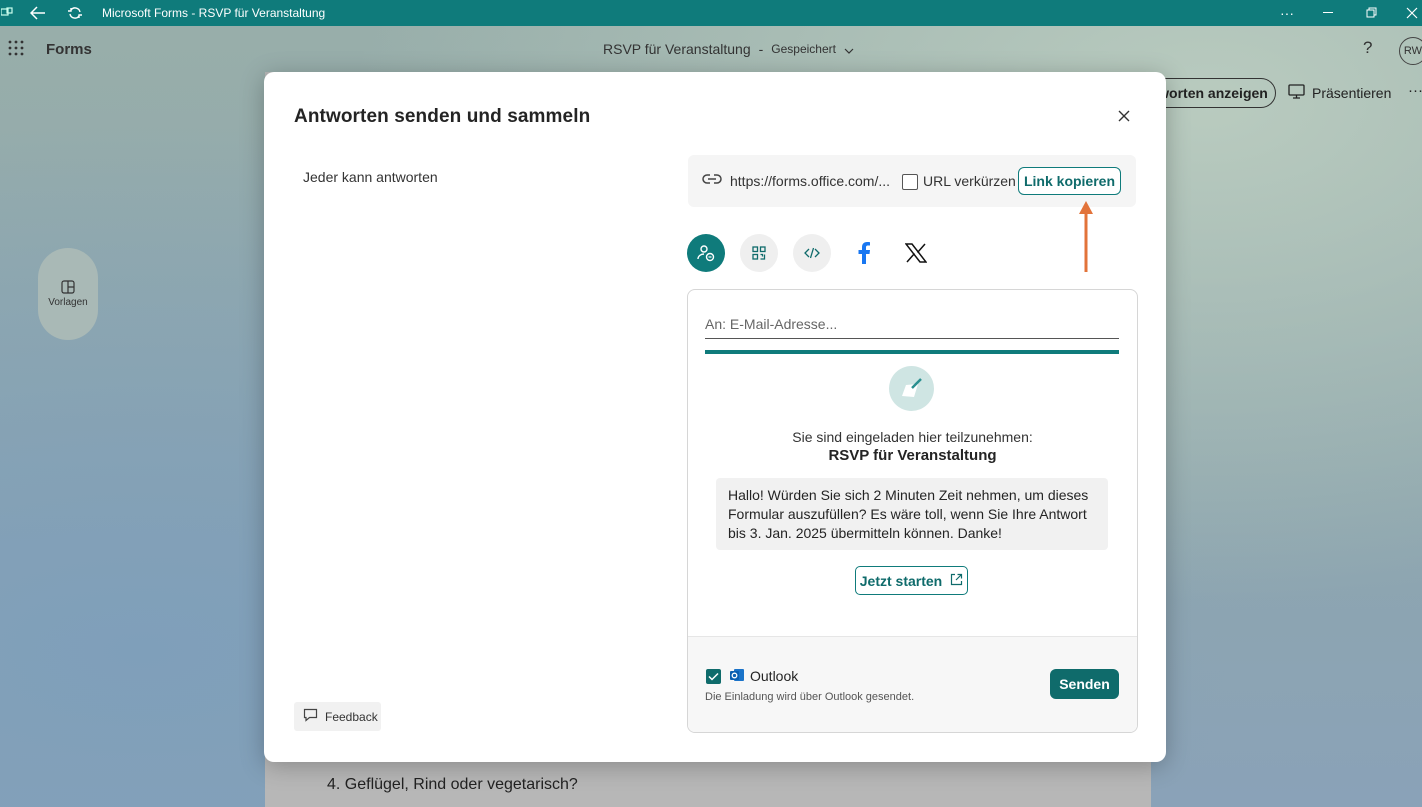 The width and height of the screenshot is (1422, 807). I want to click on outlook-icon, so click(737, 677).